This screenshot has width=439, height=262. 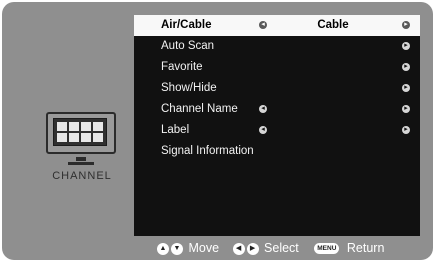 What do you see at coordinates (207, 151) in the screenshot?
I see `menu-item-label: Signal Information` at bounding box center [207, 151].